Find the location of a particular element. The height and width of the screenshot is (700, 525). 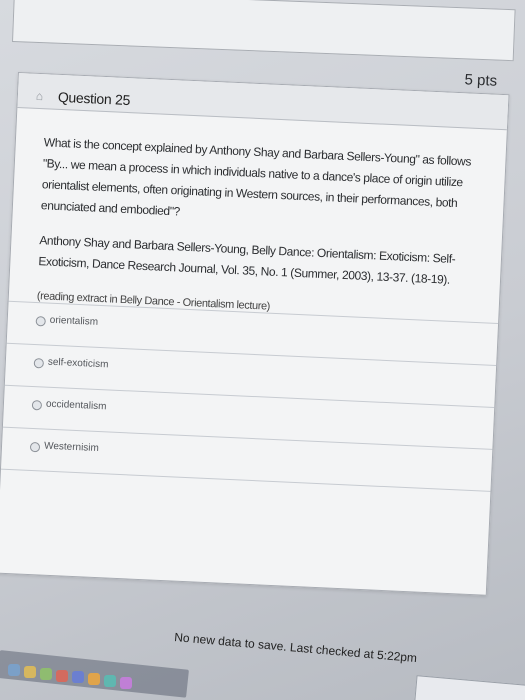

question-points: 5 pts is located at coordinates (481, 80).